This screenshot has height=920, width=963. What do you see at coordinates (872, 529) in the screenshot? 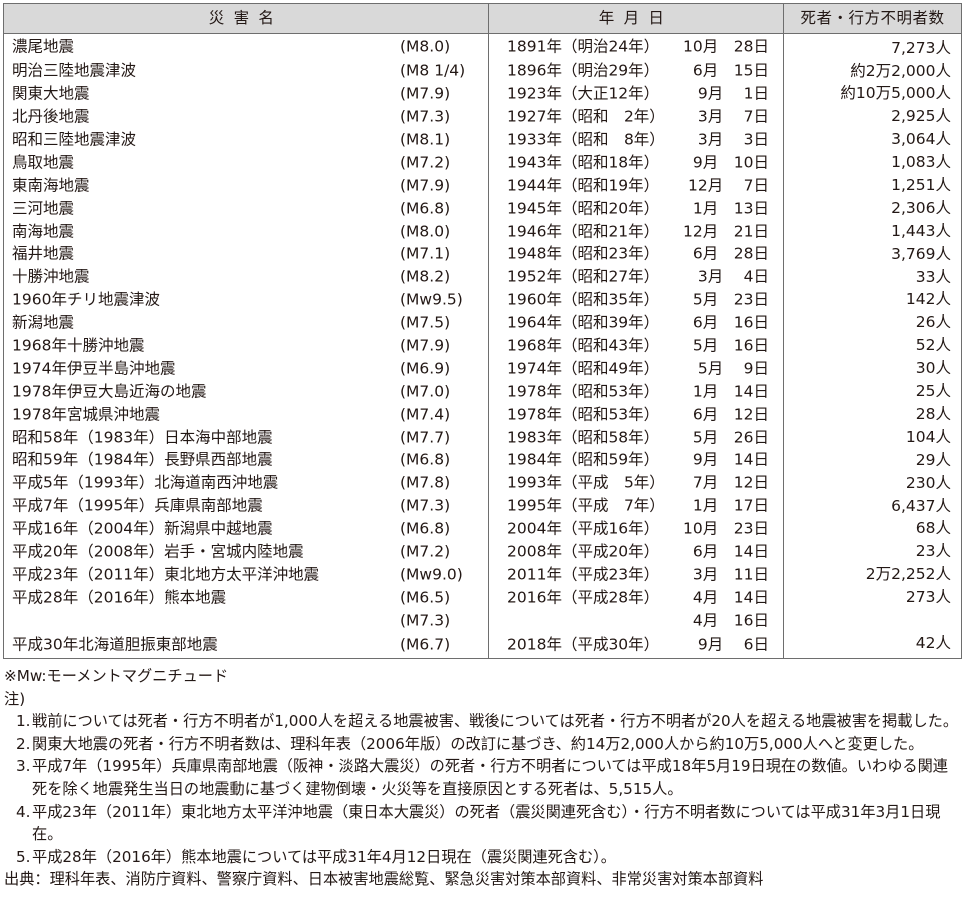
I see `casualties-count: 68人` at bounding box center [872, 529].